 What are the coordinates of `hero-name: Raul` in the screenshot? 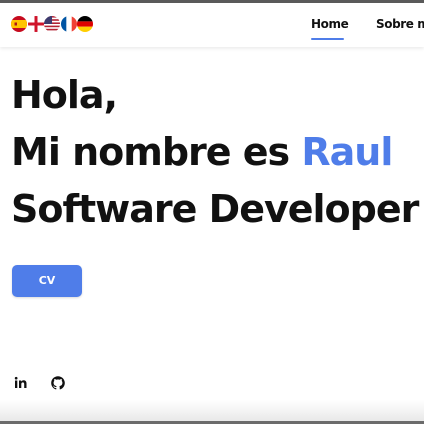 It's located at (347, 152).